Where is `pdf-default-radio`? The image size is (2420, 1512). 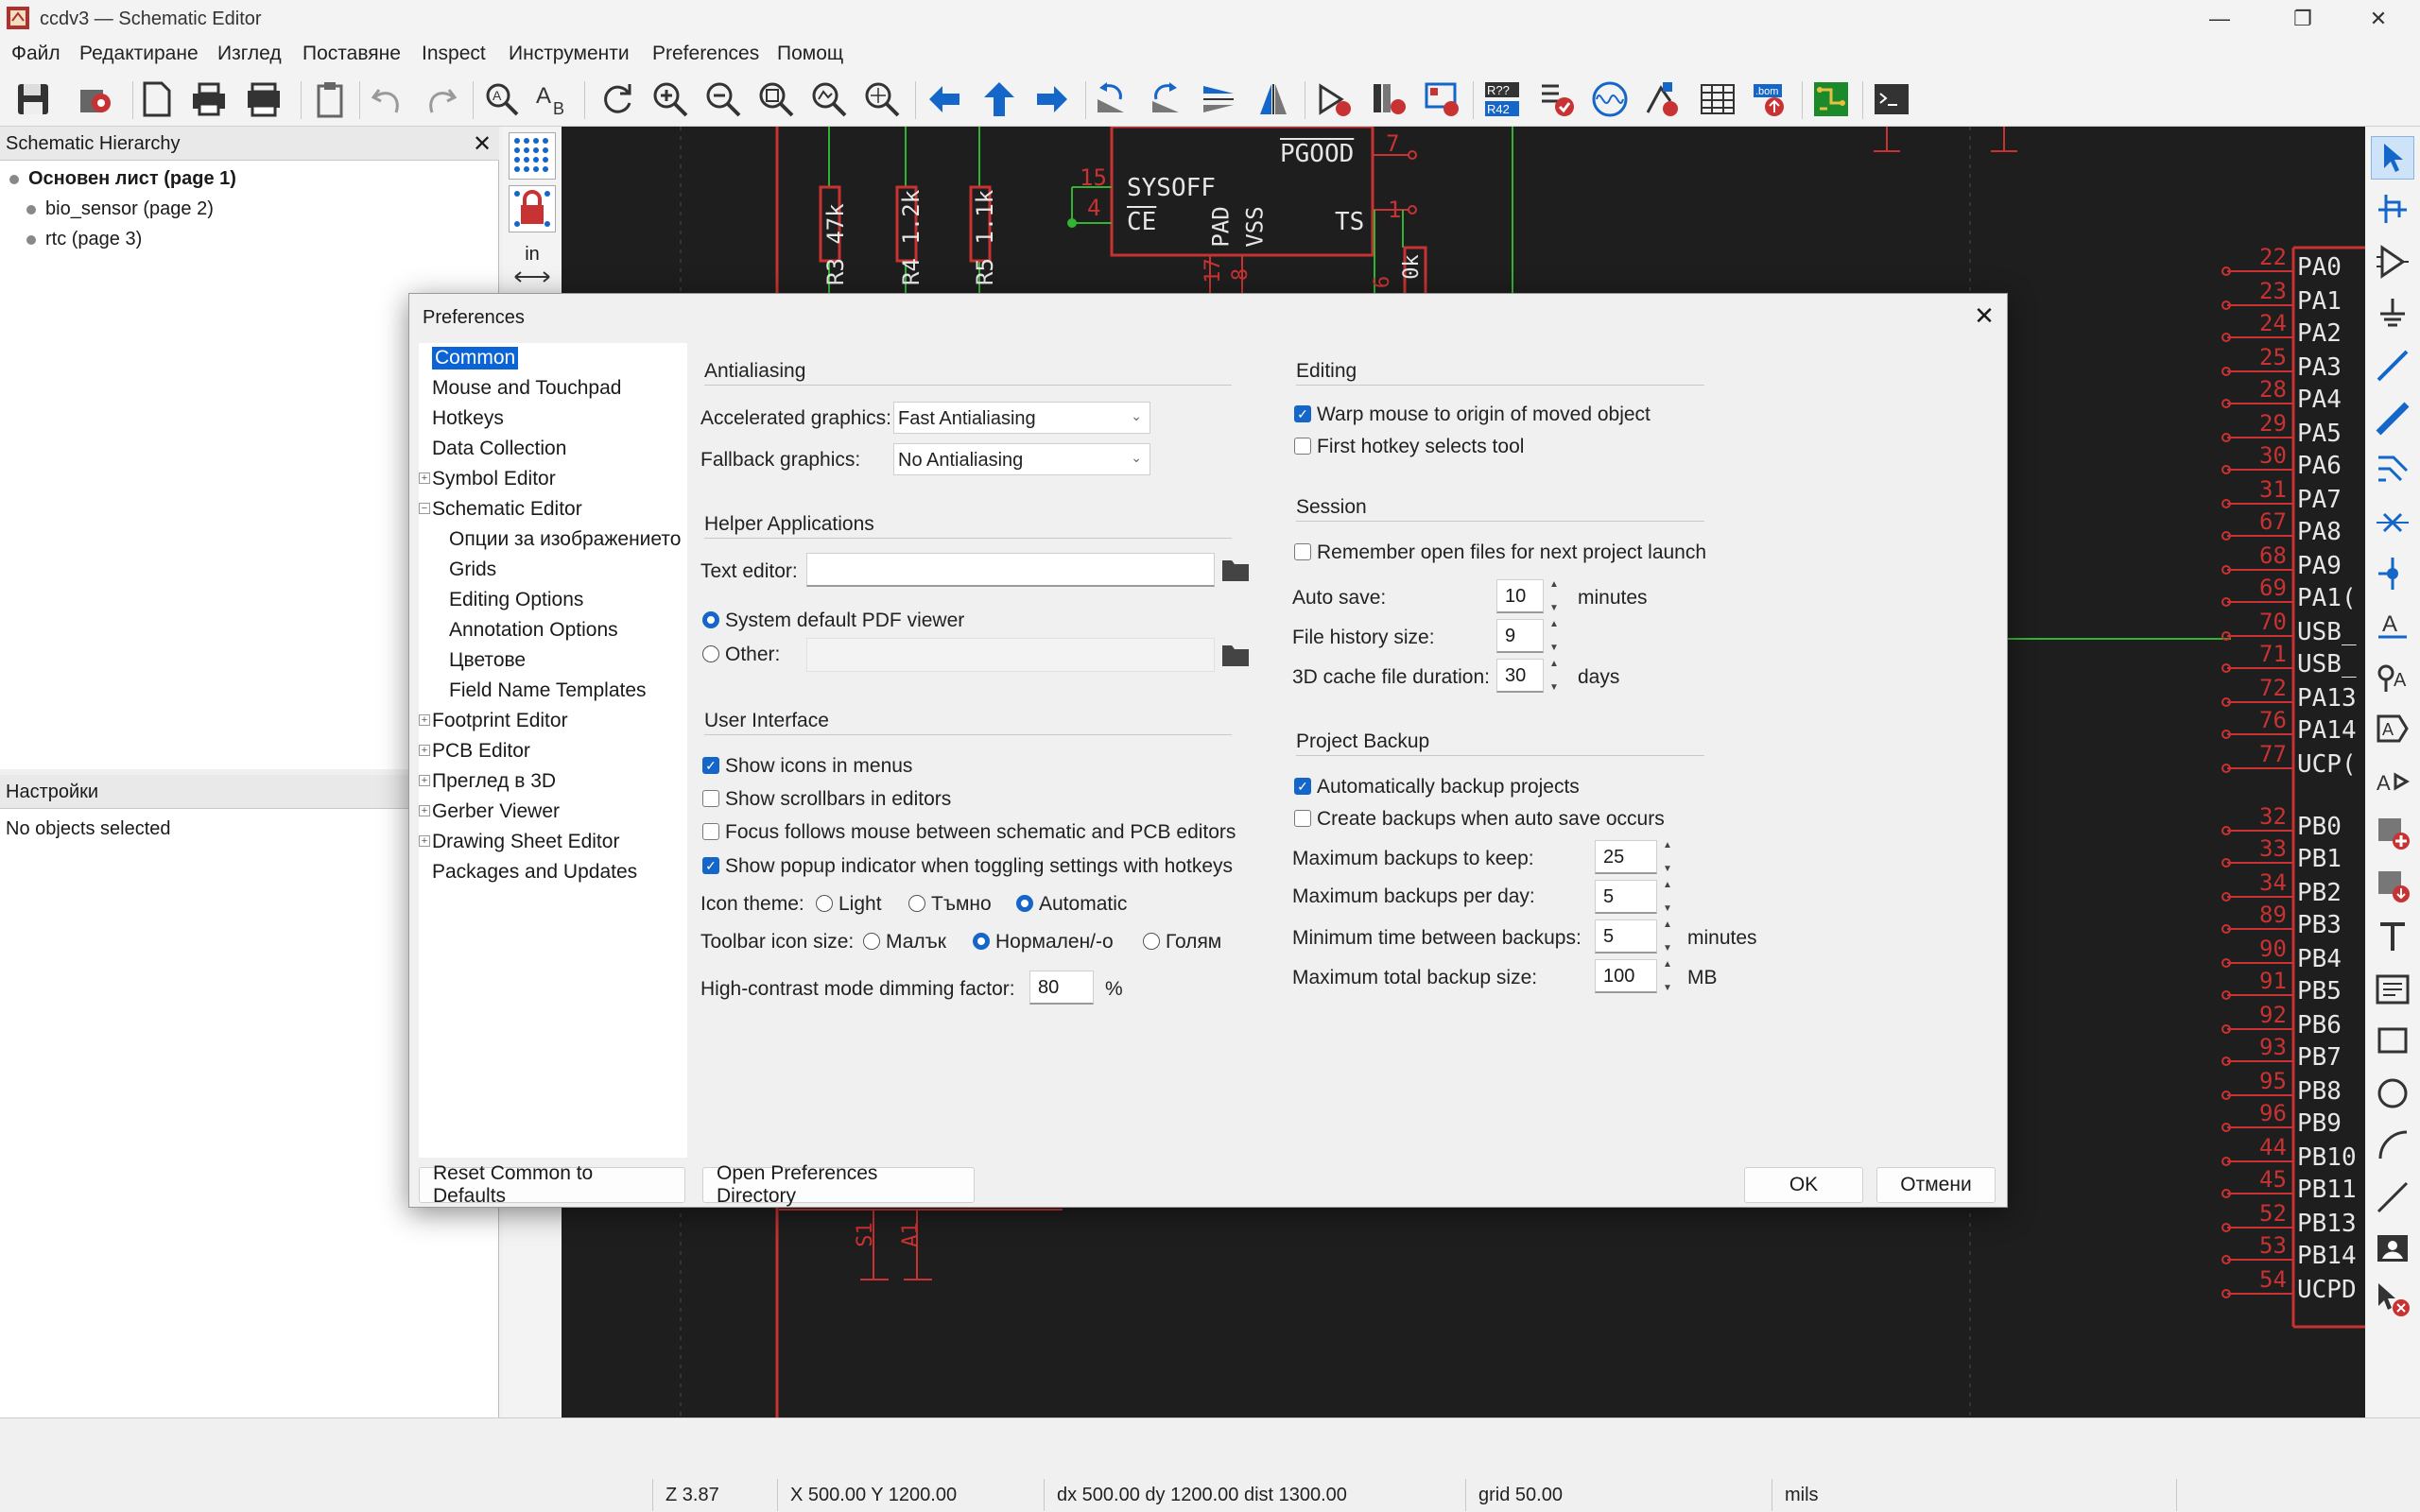
pdf-default-radio is located at coordinates (710, 619).